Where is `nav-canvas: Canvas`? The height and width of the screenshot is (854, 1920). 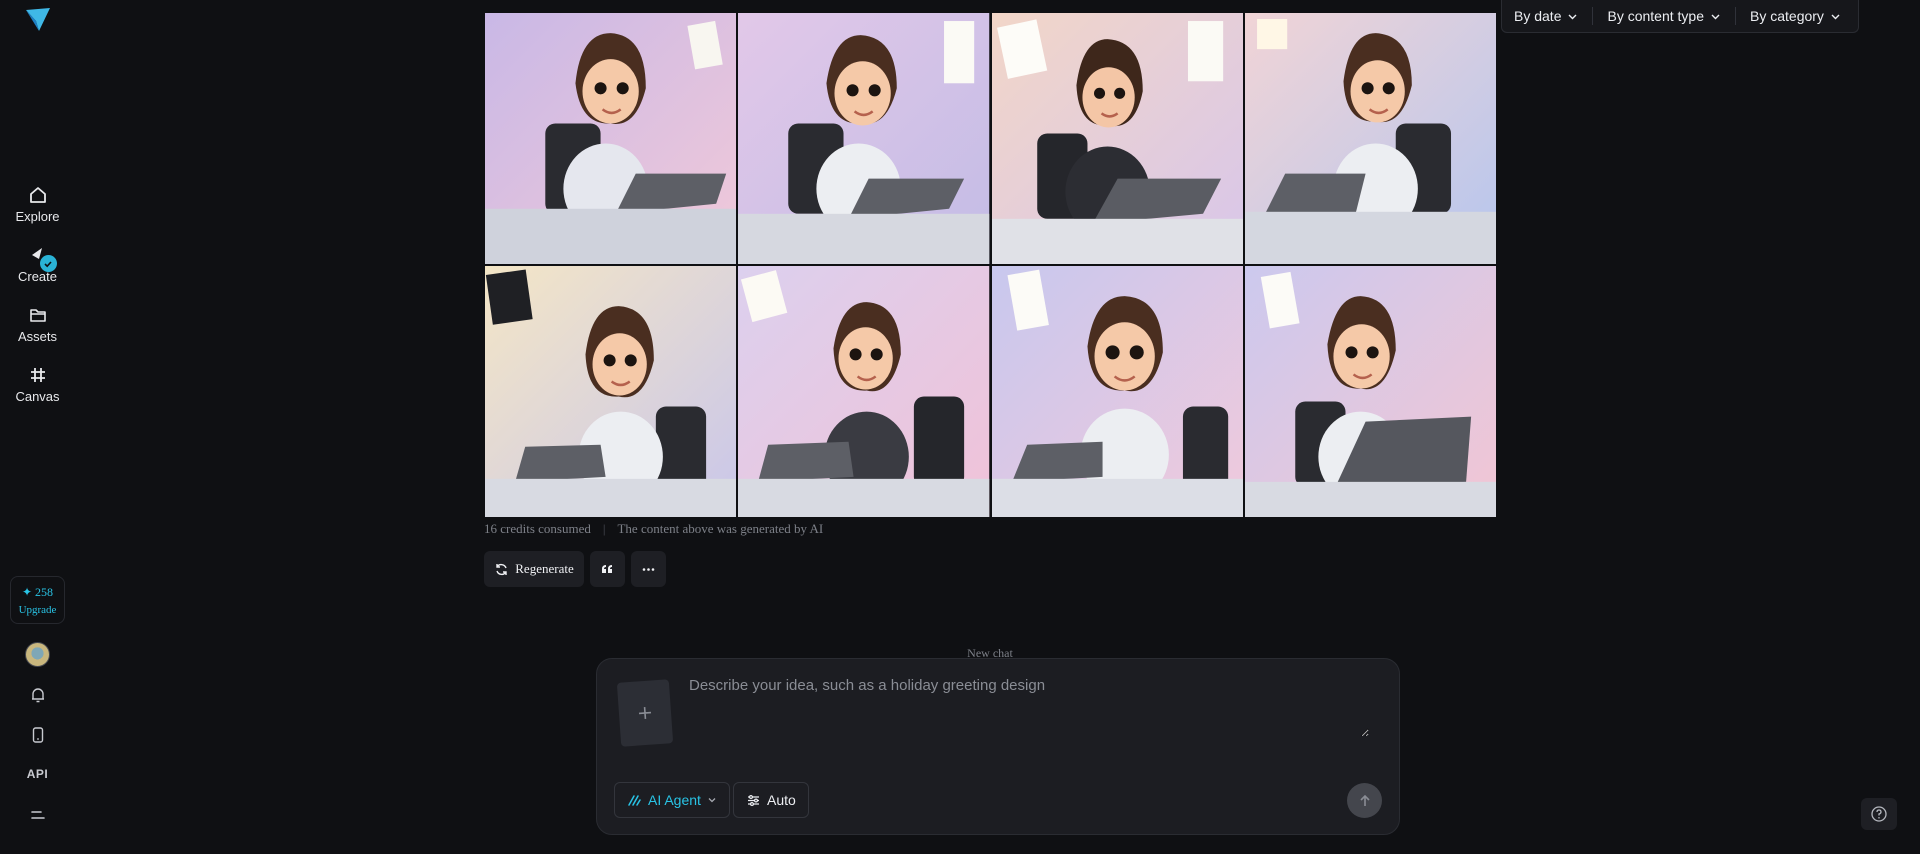 nav-canvas: Canvas is located at coordinates (37, 384).